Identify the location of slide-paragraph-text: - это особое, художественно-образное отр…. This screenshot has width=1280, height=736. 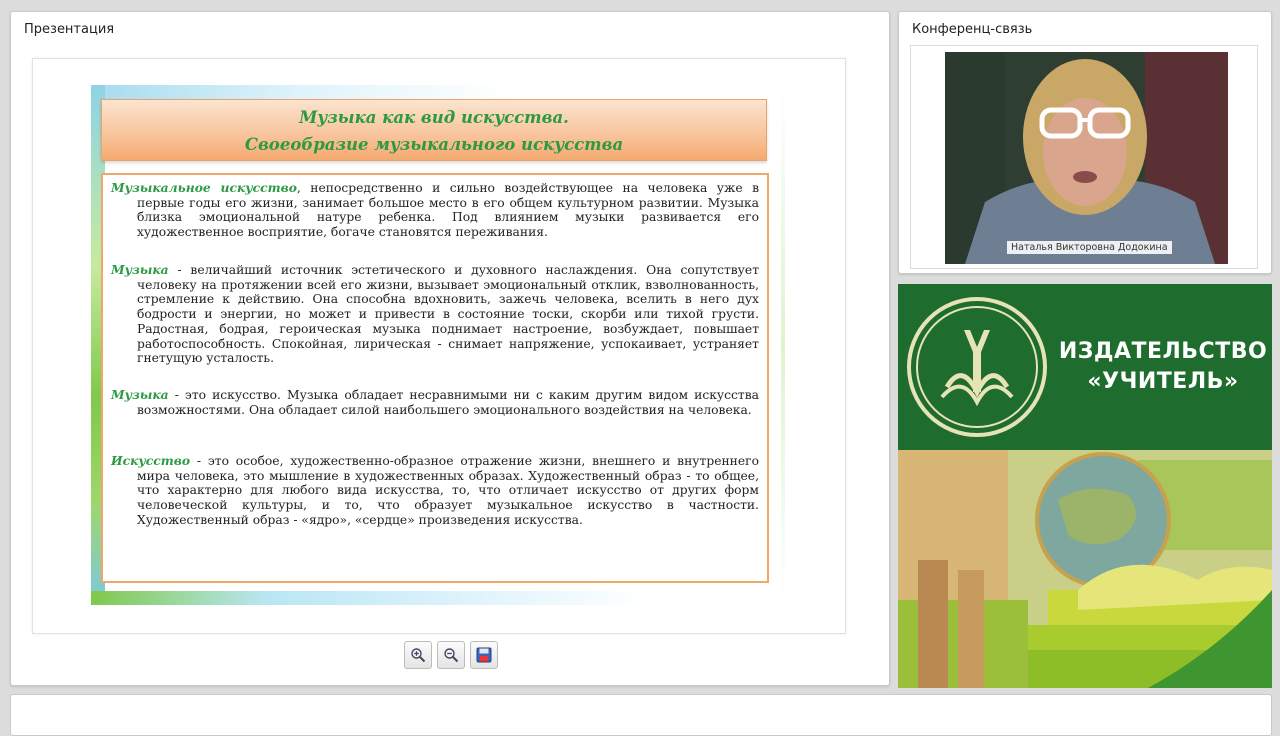
(448, 490).